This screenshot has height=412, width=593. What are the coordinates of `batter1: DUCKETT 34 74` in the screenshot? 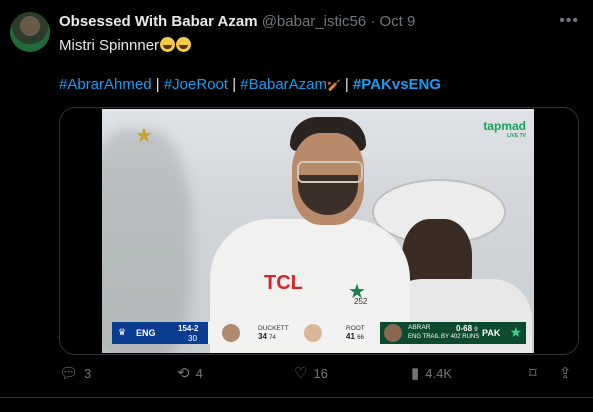 It's located at (273, 333).